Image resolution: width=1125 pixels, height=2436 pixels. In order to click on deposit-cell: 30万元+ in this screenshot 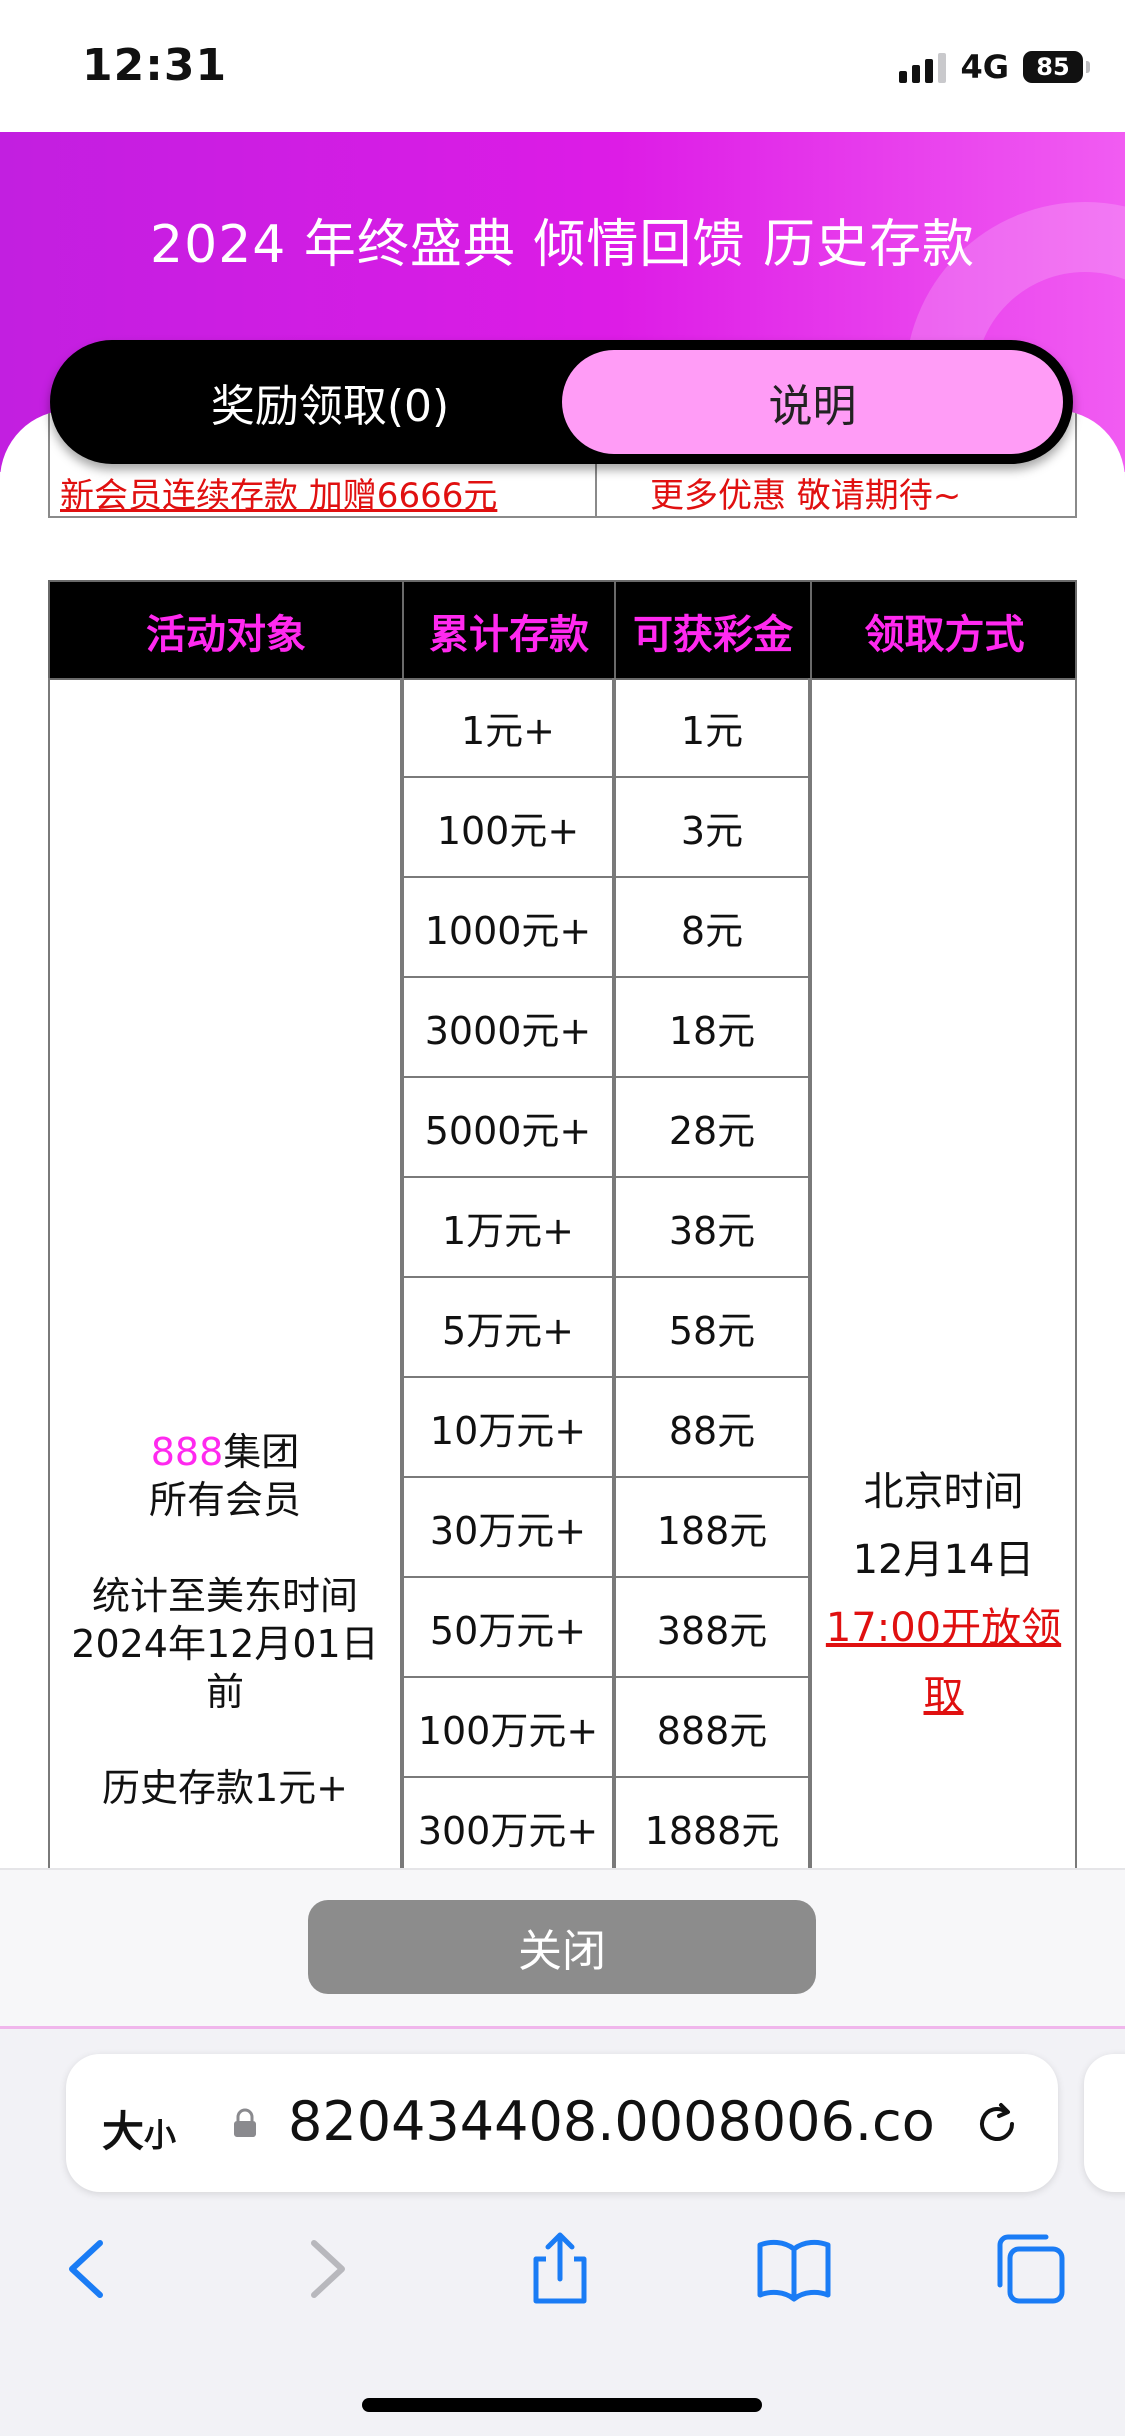, I will do `click(508, 1528)`.